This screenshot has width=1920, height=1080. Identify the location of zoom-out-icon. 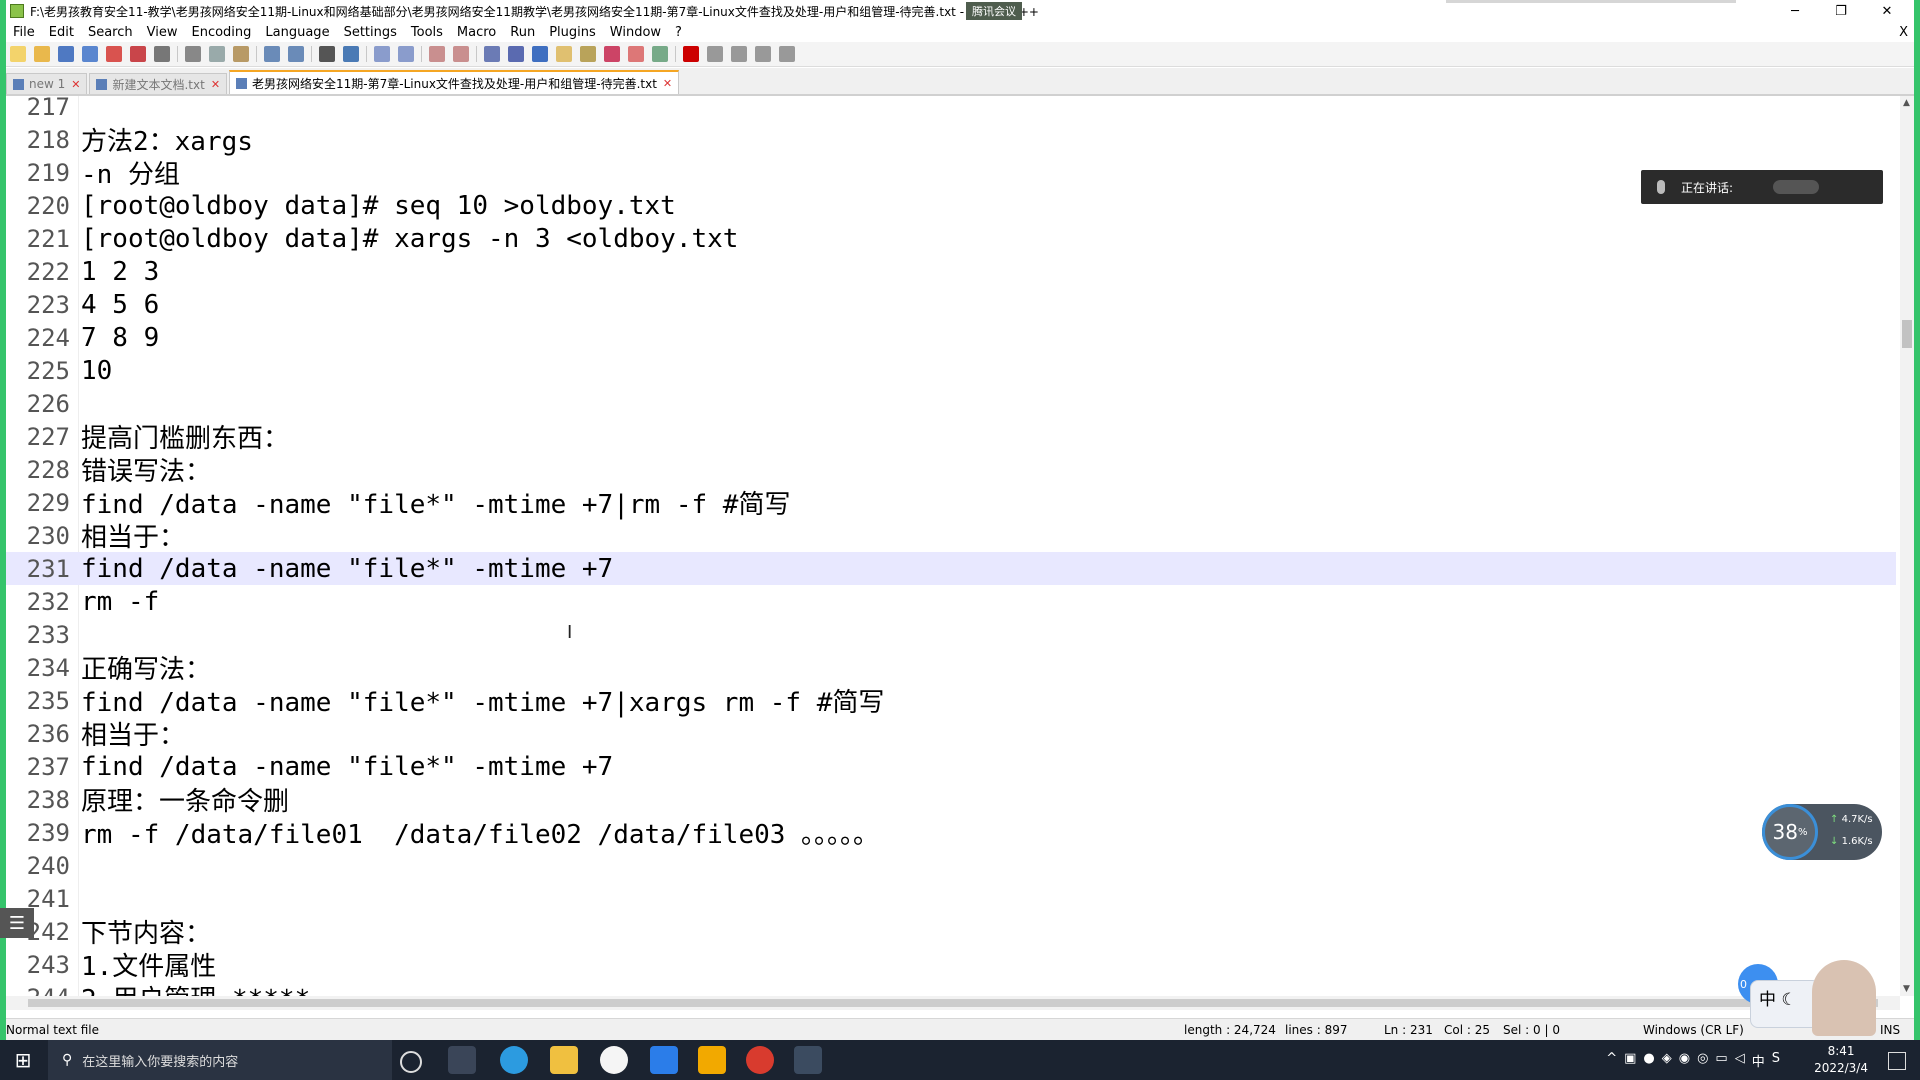
(406, 54).